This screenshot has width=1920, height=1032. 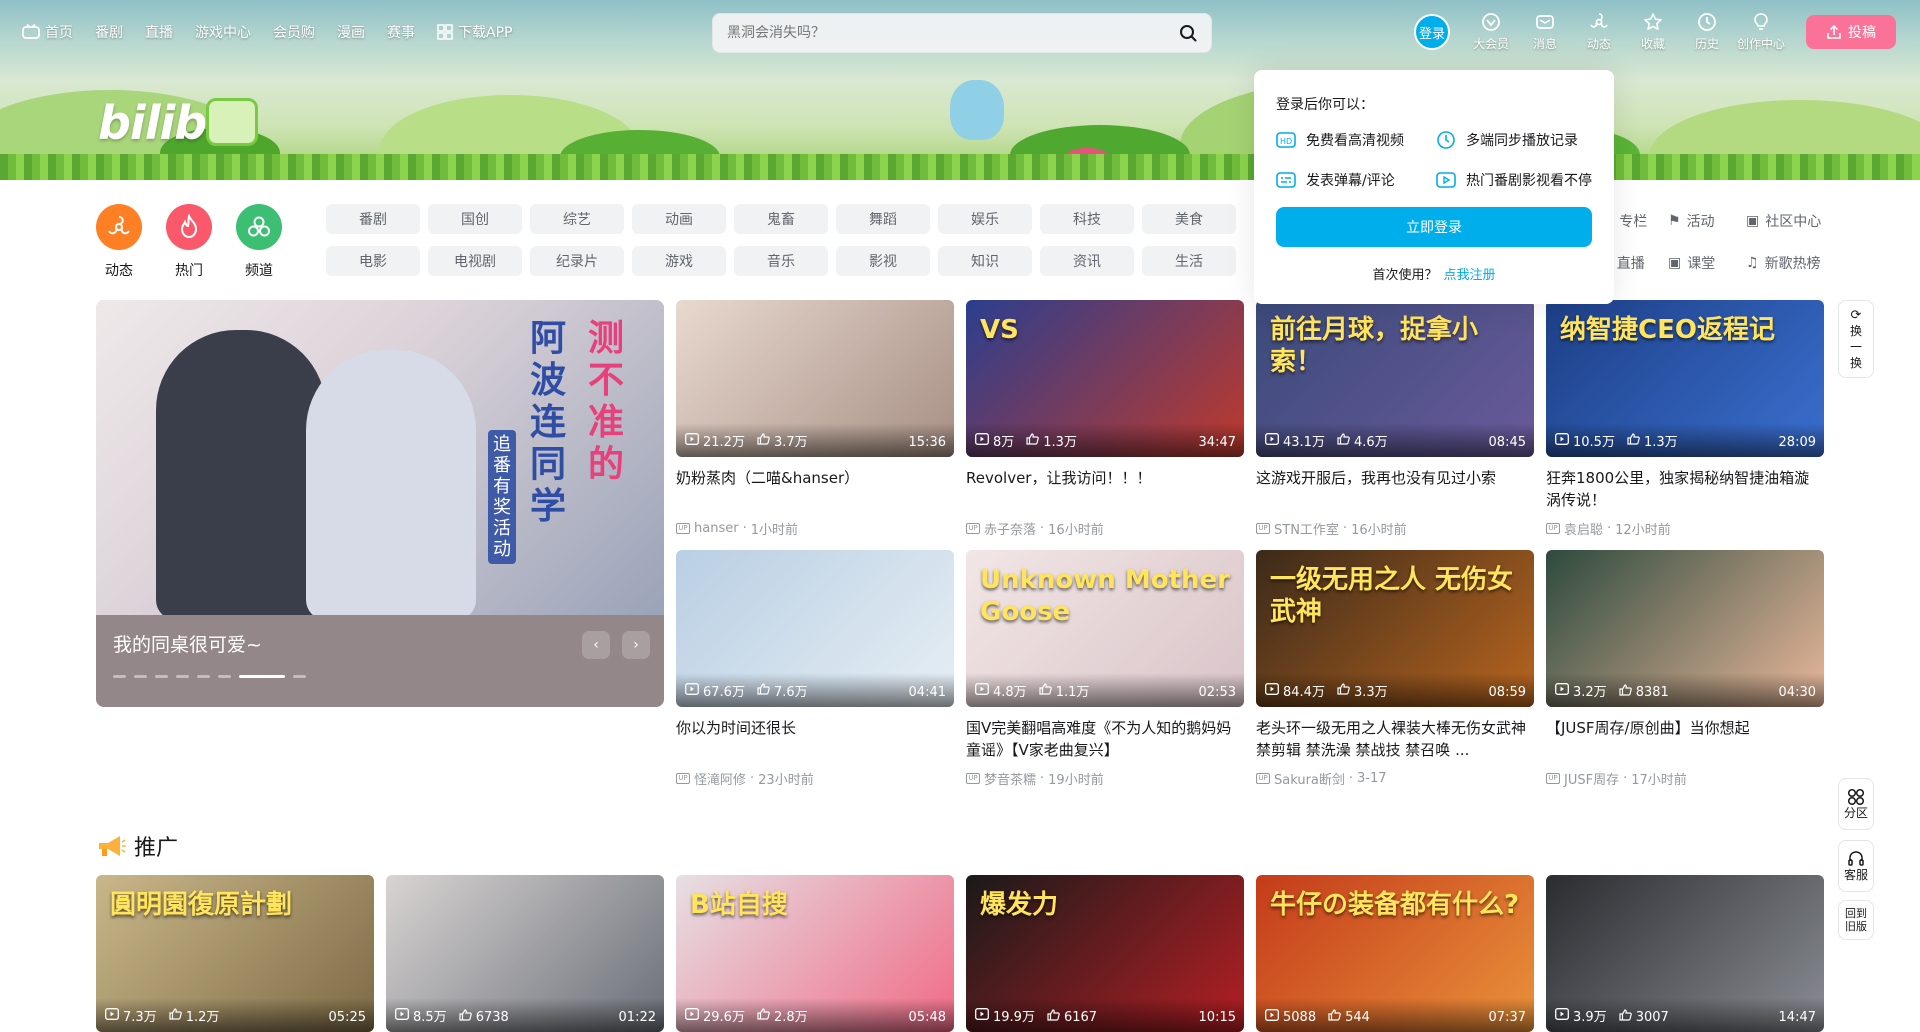 I want to click on video-card: 8.5万 6738 01:22, so click(x=525, y=953).